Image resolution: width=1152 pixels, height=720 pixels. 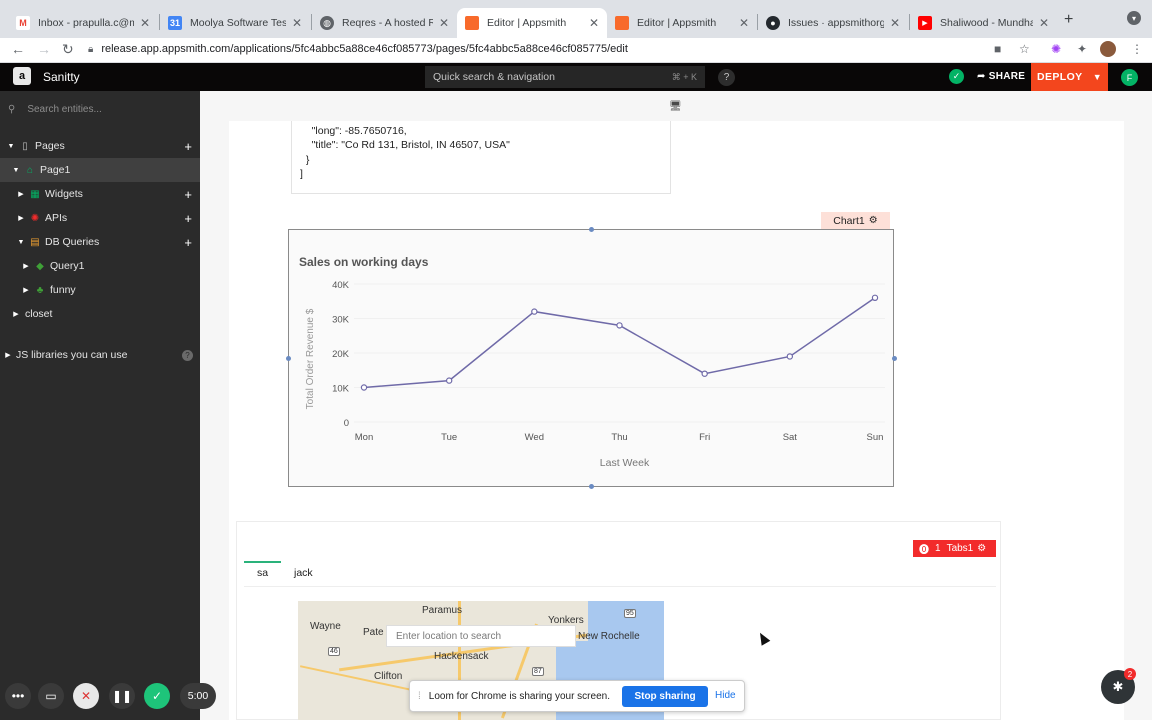 I want to click on sidebar-item-label: DB Queries, so click(x=72, y=242).